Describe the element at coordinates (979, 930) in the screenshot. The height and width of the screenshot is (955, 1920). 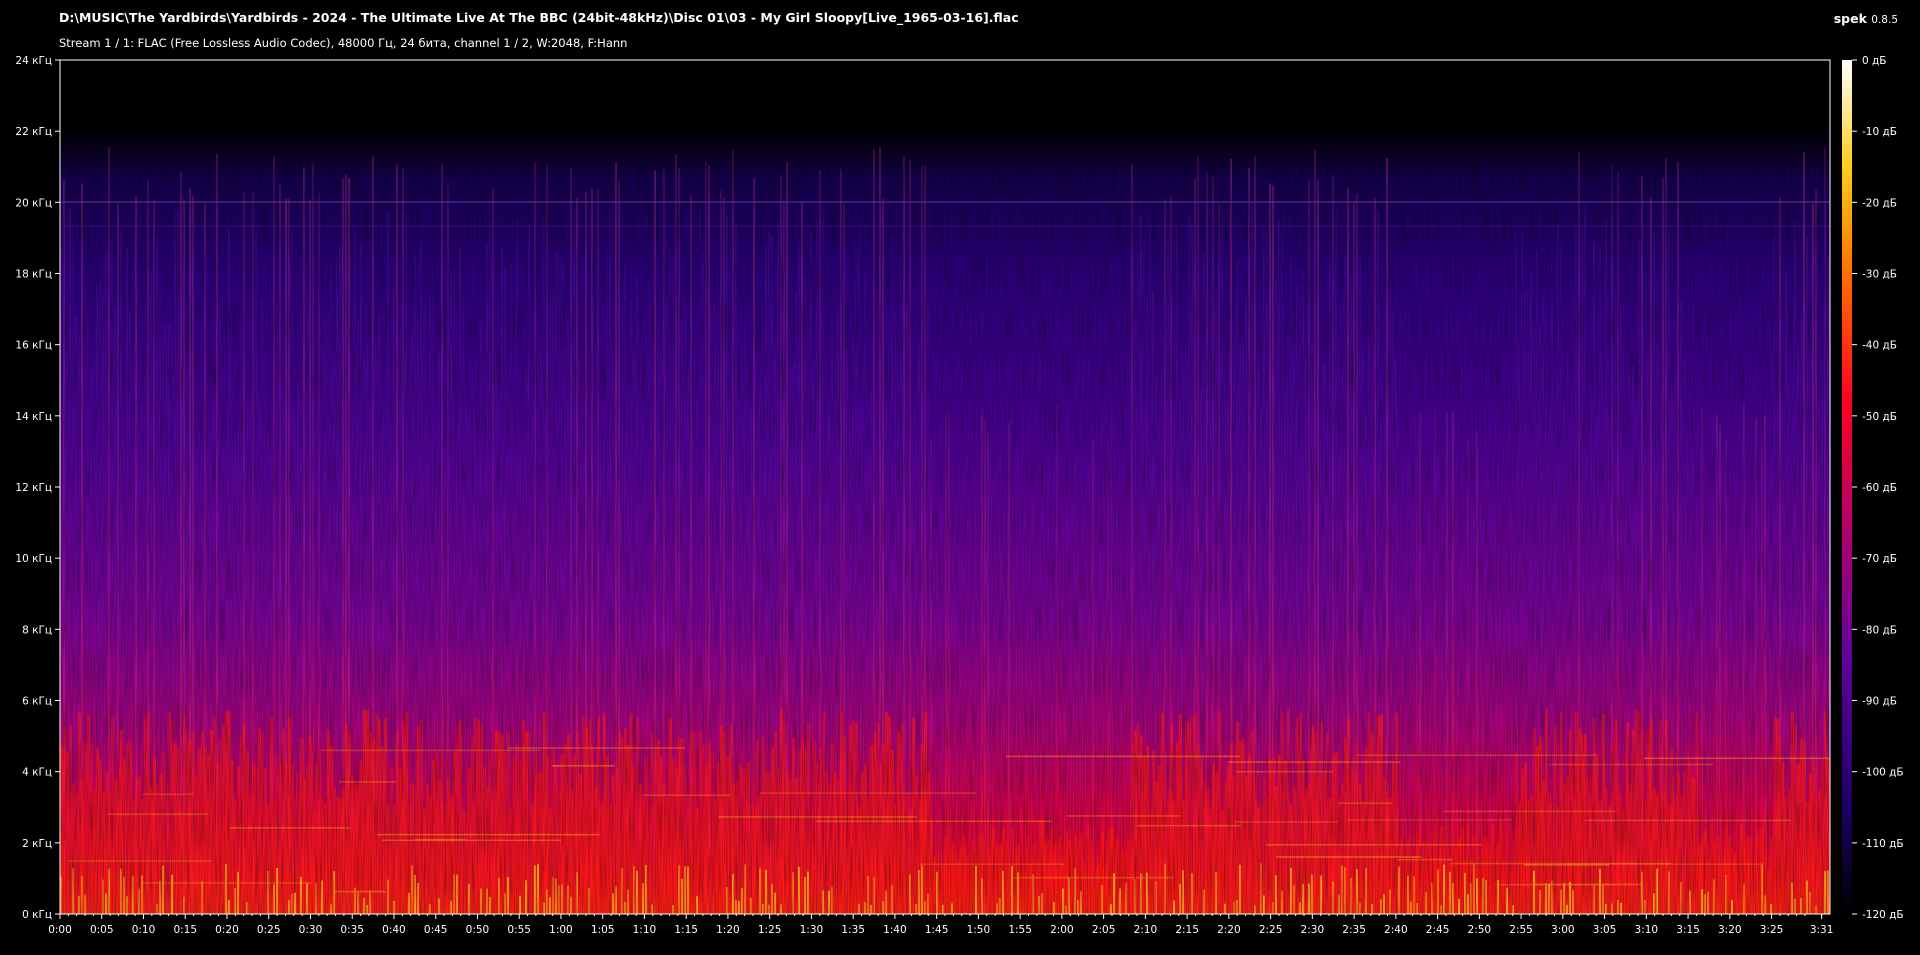
I see `x-tick-label: 1:50` at that location.